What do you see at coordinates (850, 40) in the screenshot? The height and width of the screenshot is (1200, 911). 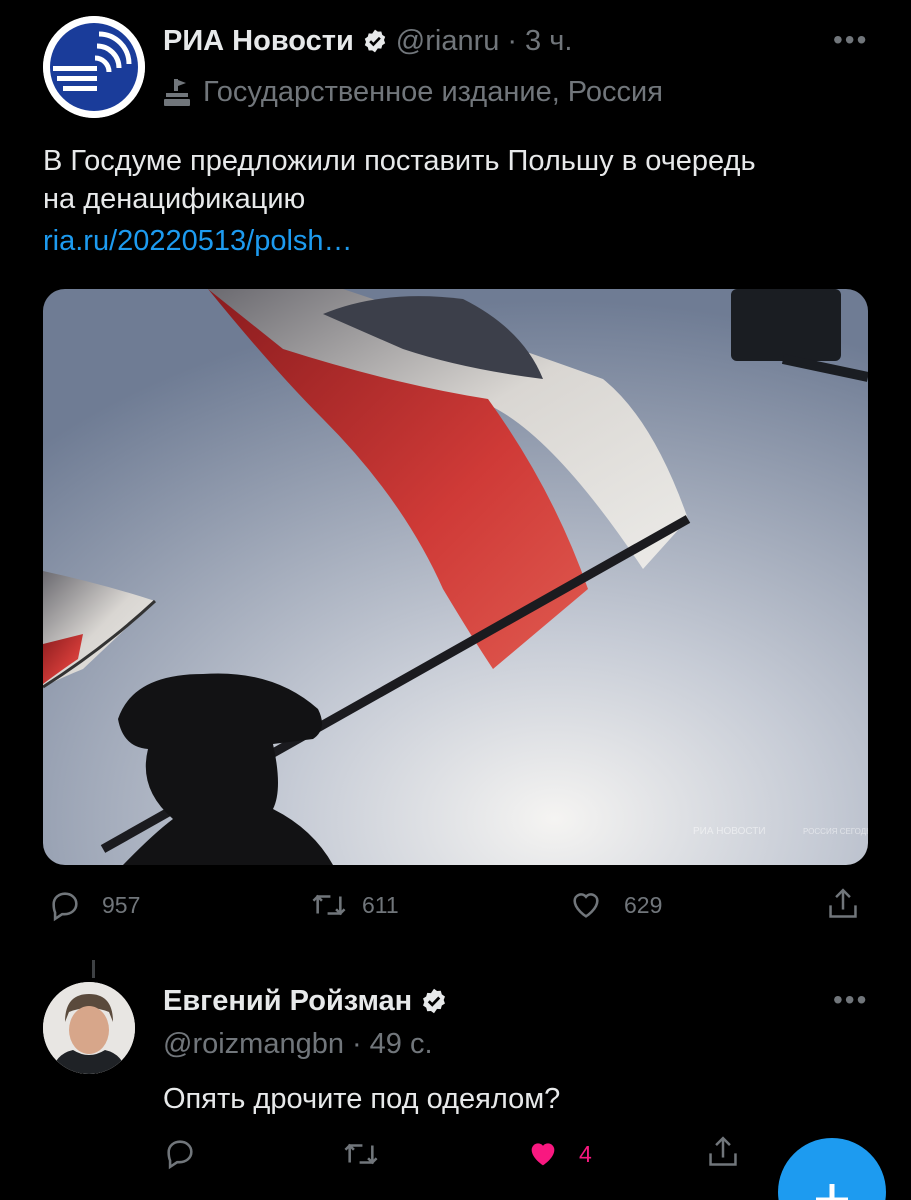 I see `more-options-icon: •••` at bounding box center [850, 40].